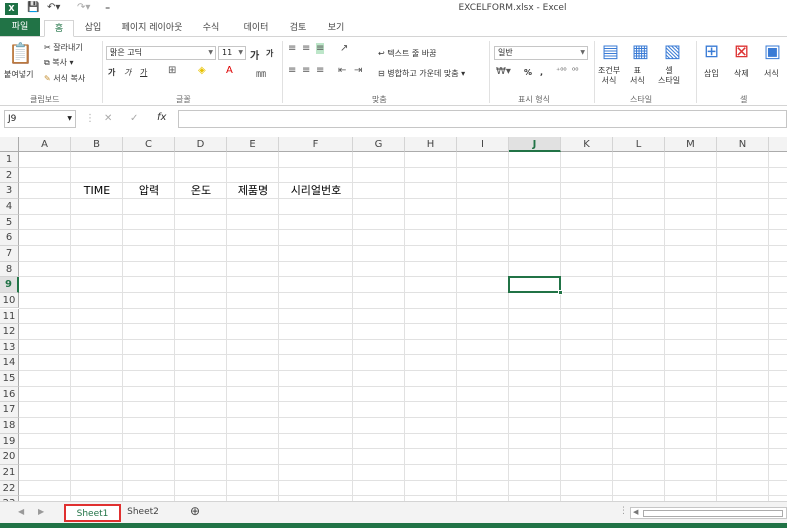 The image size is (787, 528). What do you see at coordinates (211, 28) in the screenshot?
I see `tab-formulas: 수식` at bounding box center [211, 28].